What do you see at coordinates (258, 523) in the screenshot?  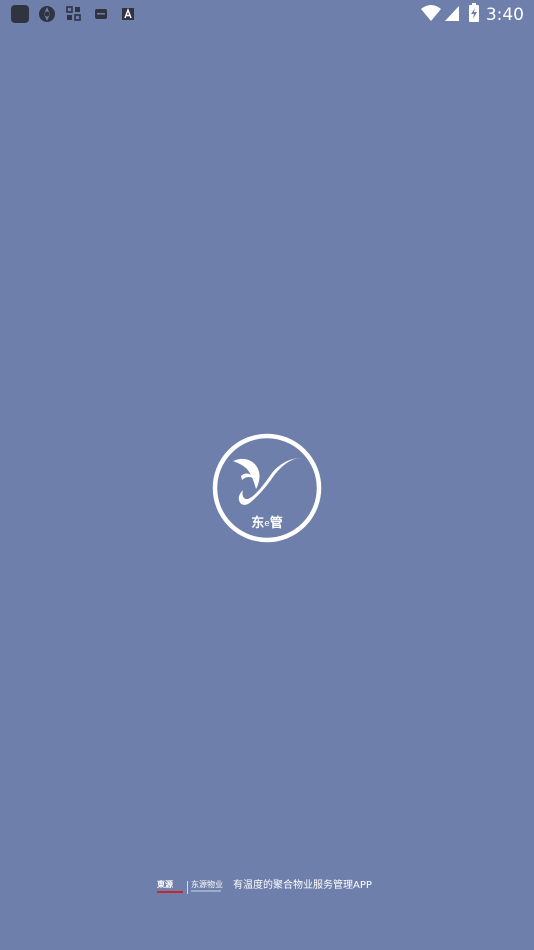 I see `logo-char-dong: 东` at bounding box center [258, 523].